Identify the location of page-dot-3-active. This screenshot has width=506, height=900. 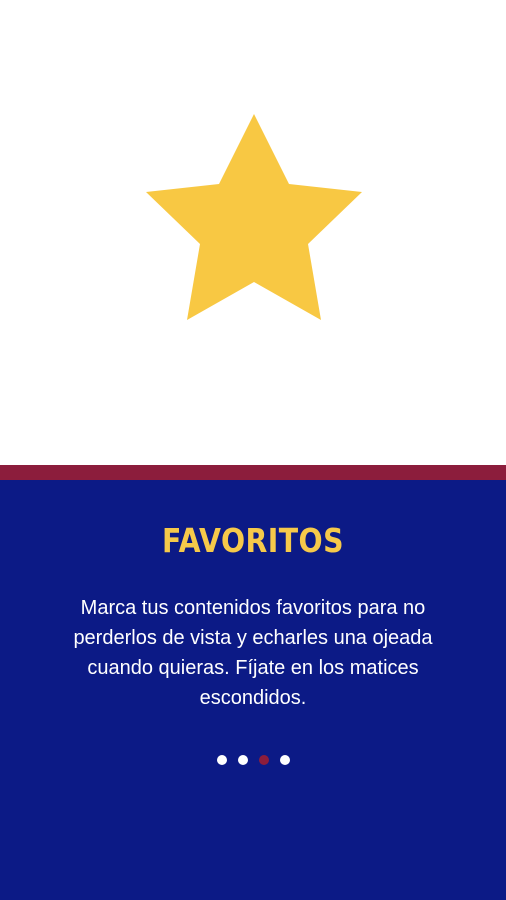
(263, 760).